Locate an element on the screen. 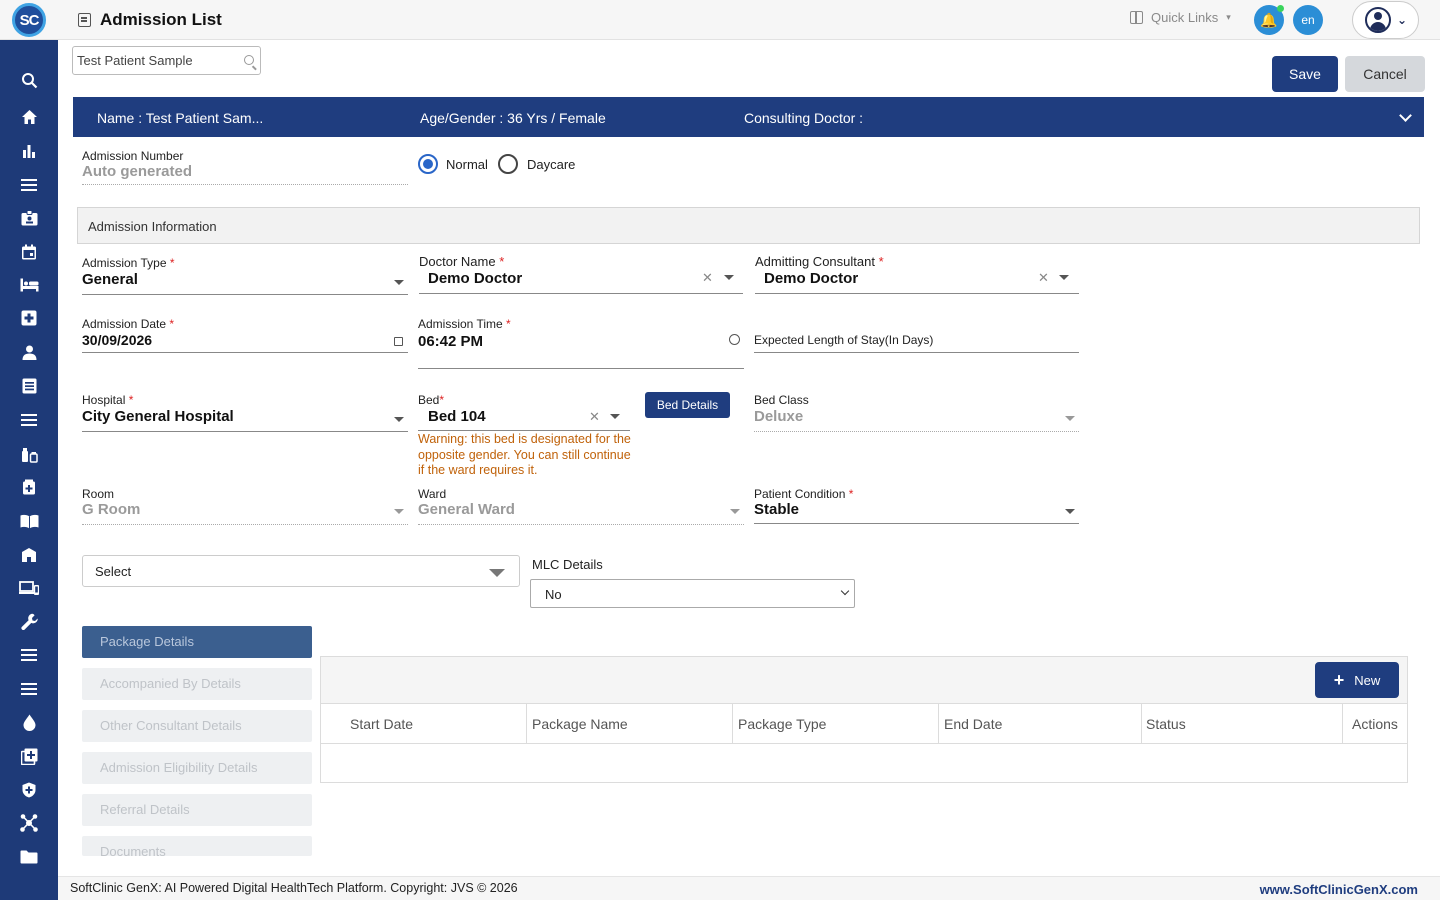 Image resolution: width=1440 pixels, height=900 pixels. sidebar-network-icon is located at coordinates (29, 823).